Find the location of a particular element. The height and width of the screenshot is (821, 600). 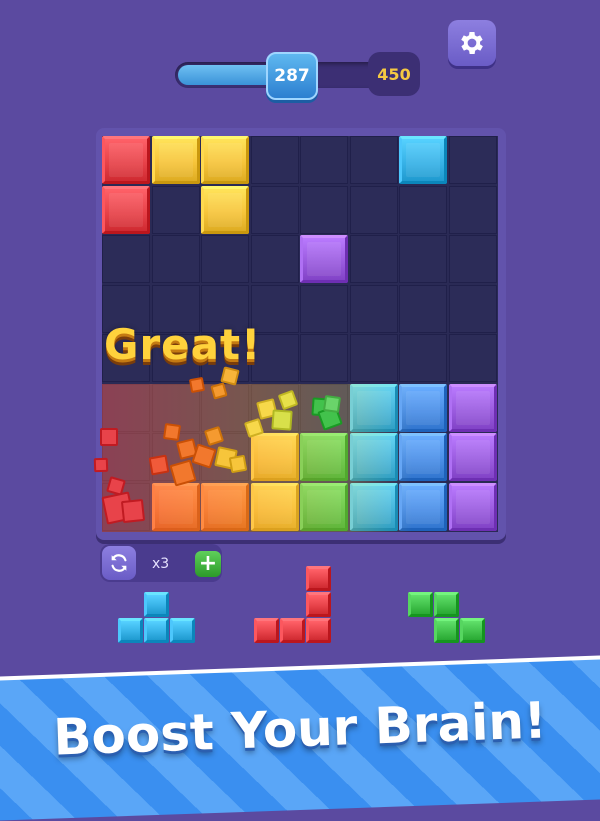

add-swap-button: + is located at coordinates (208, 564).